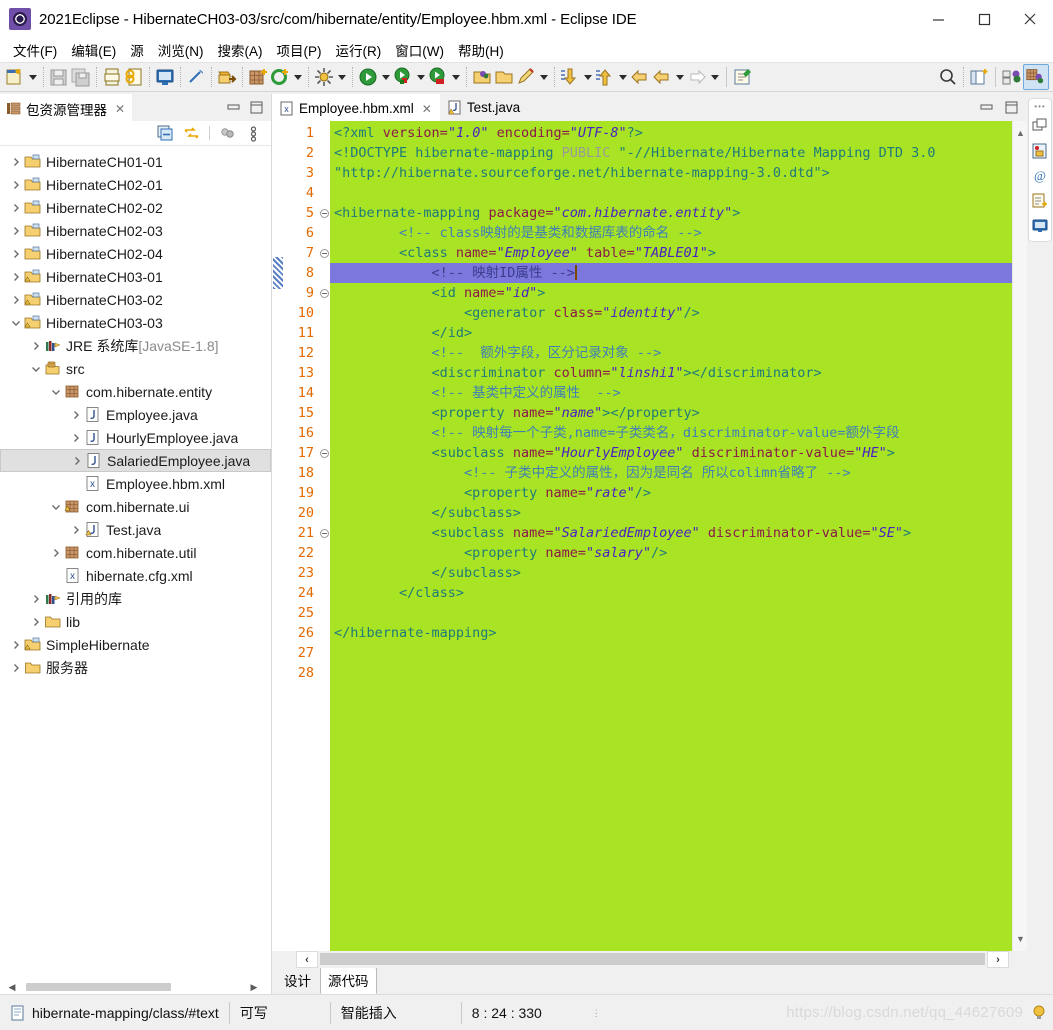  I want to click on menu-help: 帮助(H), so click(481, 50).